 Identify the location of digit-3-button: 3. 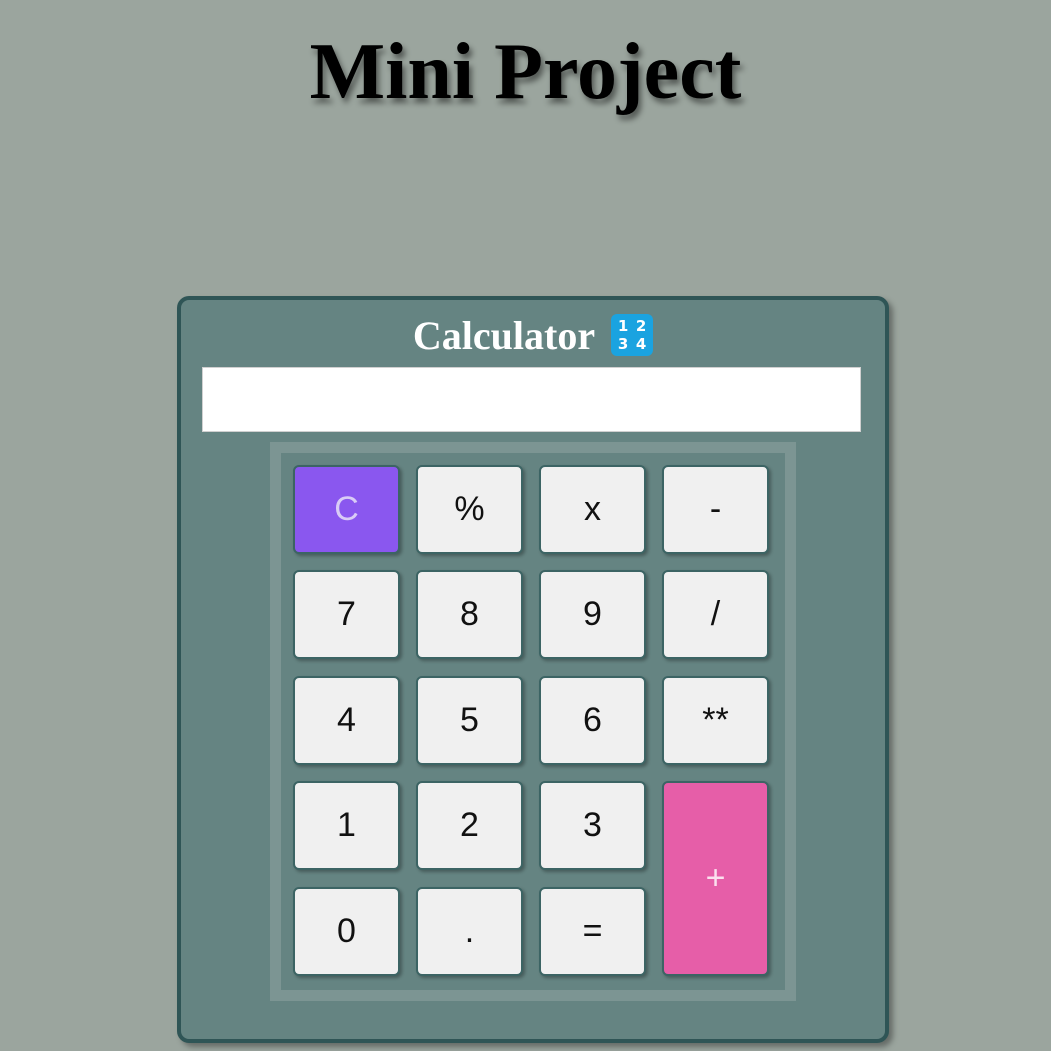
(592, 825).